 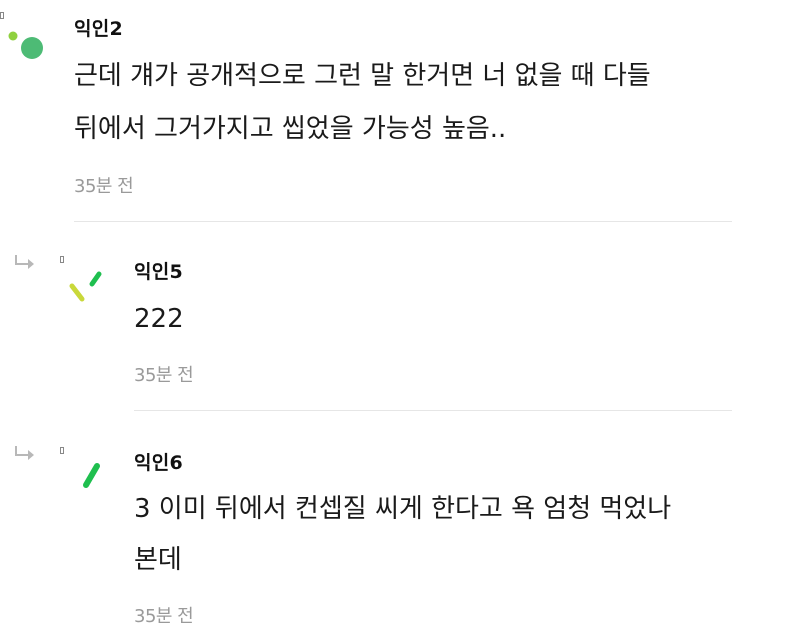 What do you see at coordinates (433, 410) in the screenshot?
I see `divider` at bounding box center [433, 410].